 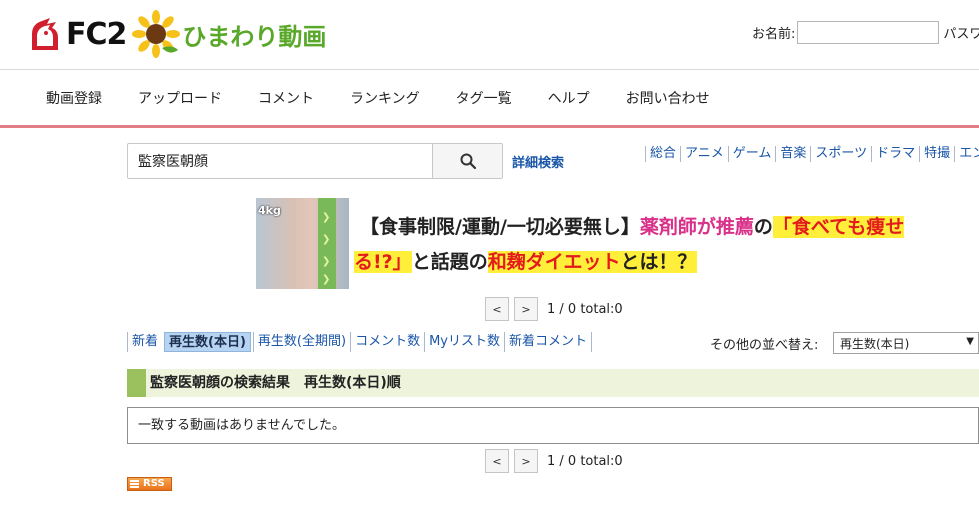 I want to click on site-header: FC2 ひまわり動画 お名前: パスワ, so click(x=489, y=35).